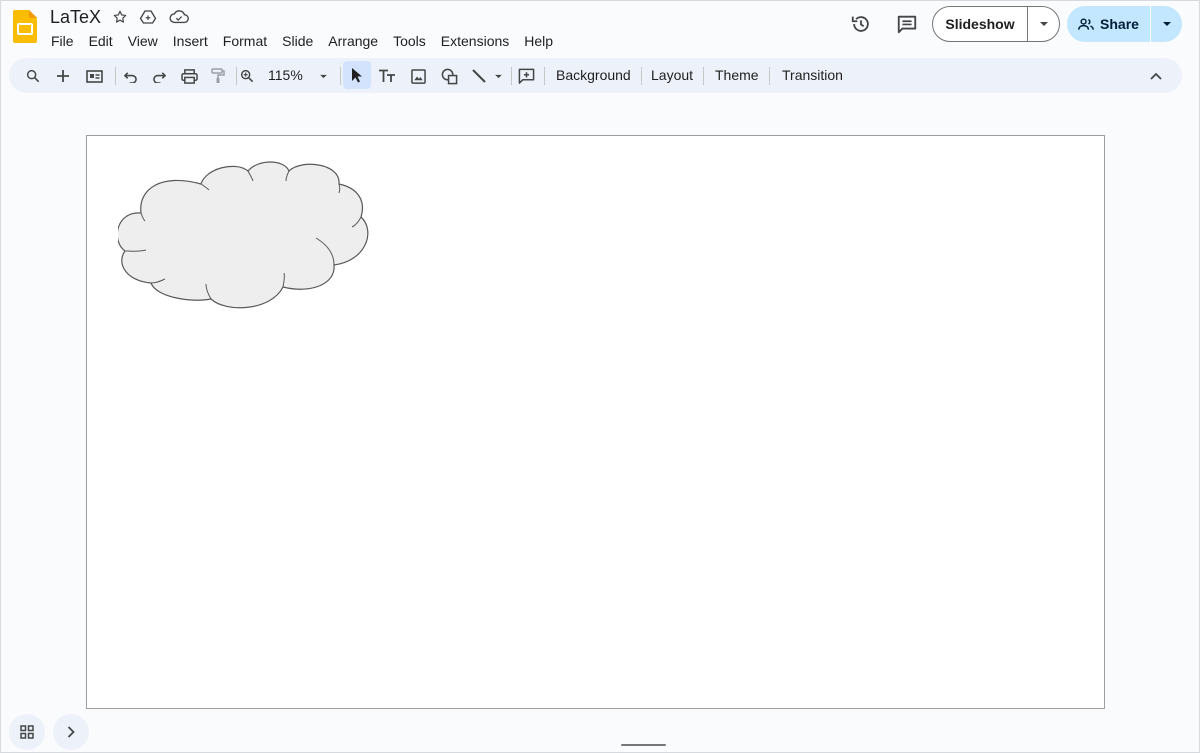 The width and height of the screenshot is (1200, 753). What do you see at coordinates (244, 235) in the screenshot?
I see `cloud-shape` at bounding box center [244, 235].